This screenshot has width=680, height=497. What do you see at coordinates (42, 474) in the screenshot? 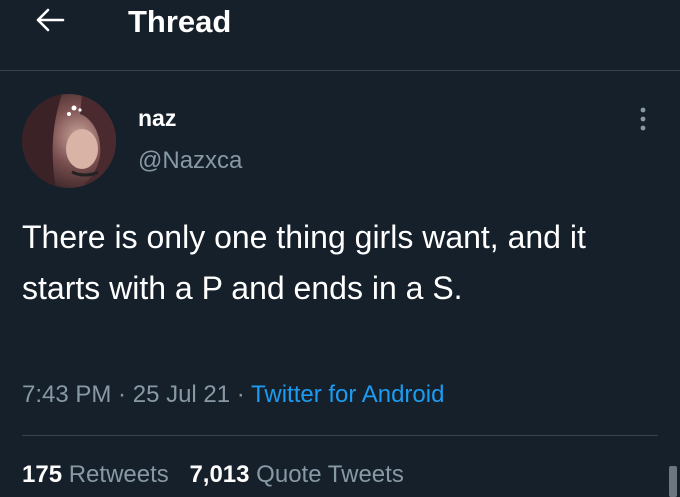
I see `retweets-count: 175` at bounding box center [42, 474].